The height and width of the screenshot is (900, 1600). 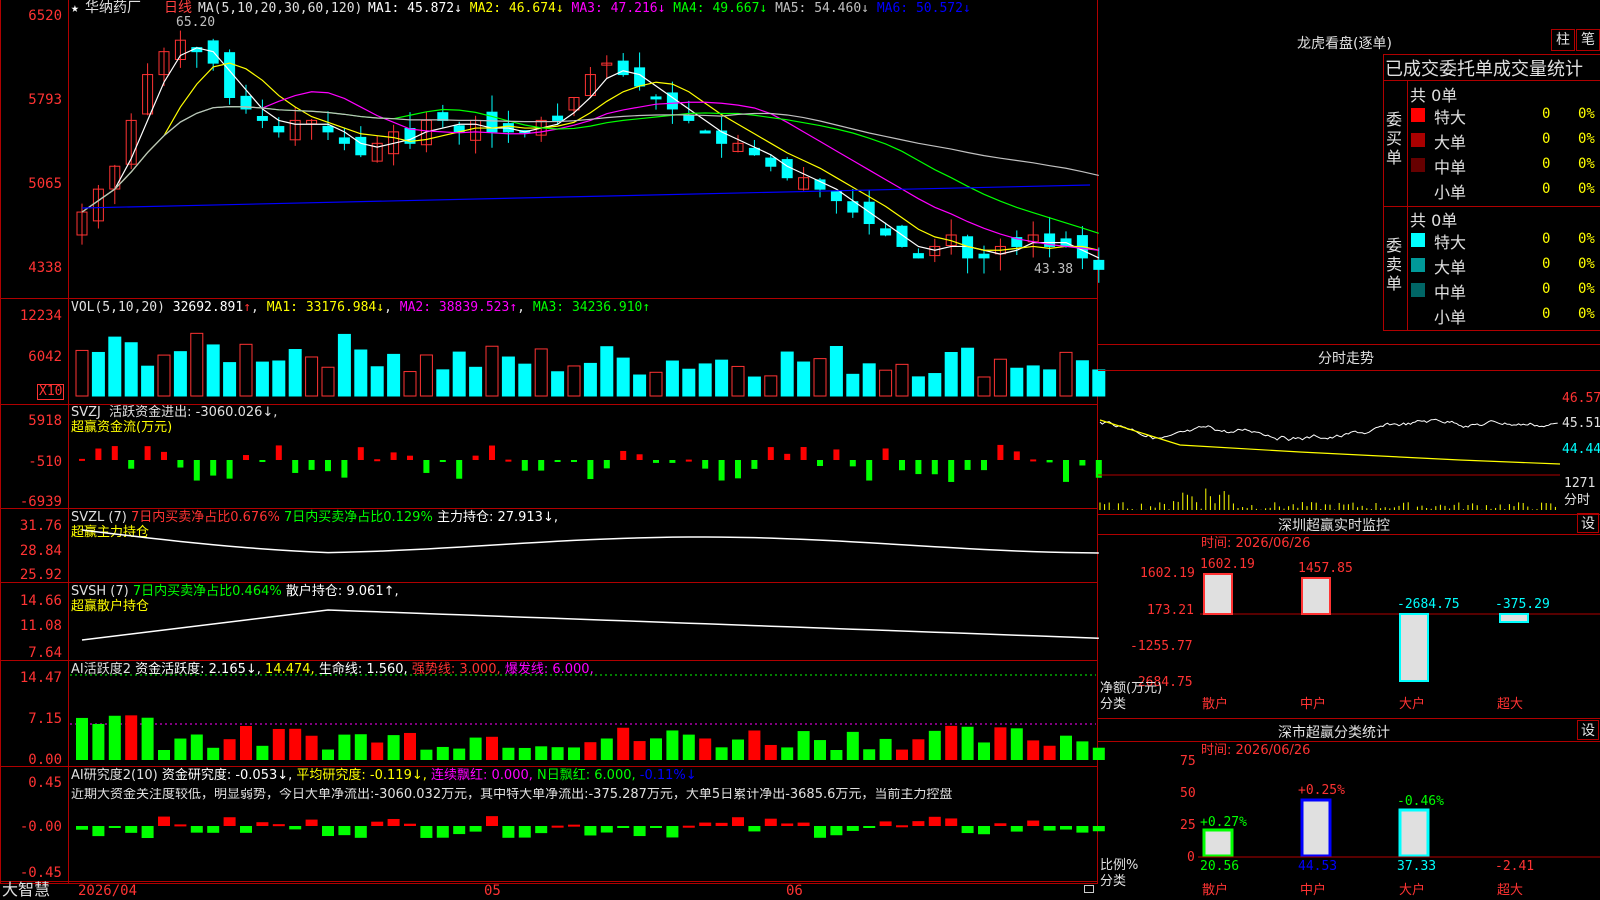 I want to click on tick-view-button: 笔, so click(x=1588, y=40).